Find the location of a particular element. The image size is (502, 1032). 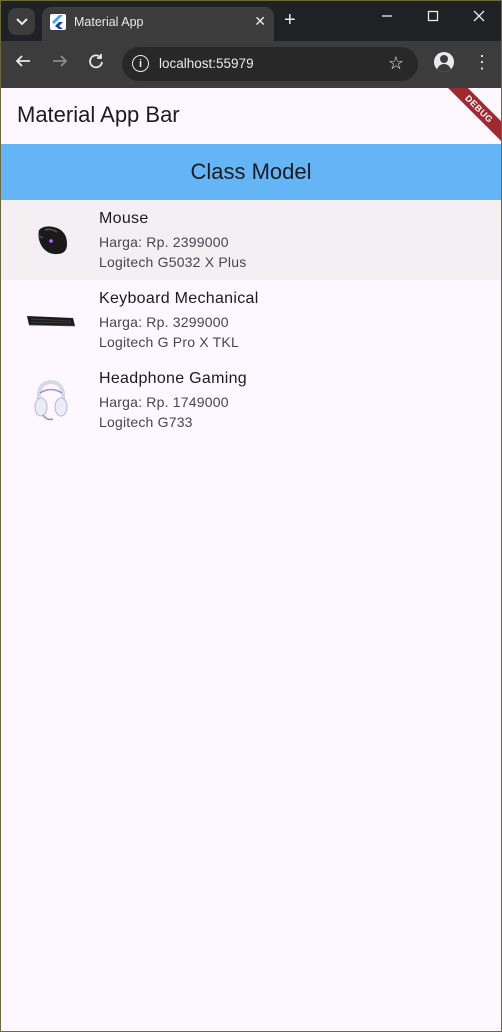

tab-search-chevron-icon is located at coordinates (21, 21).